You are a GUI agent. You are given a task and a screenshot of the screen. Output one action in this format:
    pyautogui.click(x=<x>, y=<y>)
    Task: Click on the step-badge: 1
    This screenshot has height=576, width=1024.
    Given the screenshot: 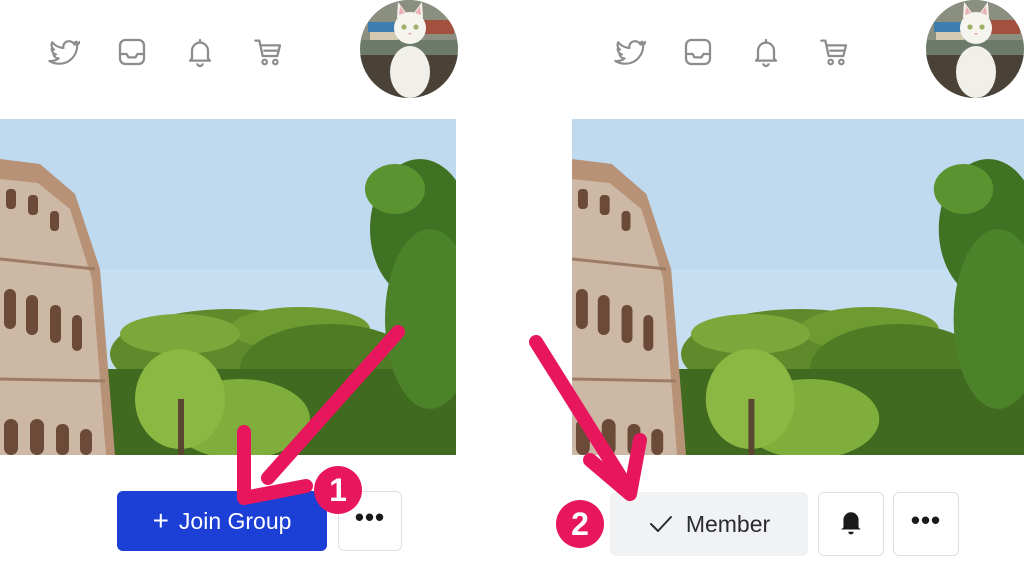 What is the action you would take?
    pyautogui.click(x=338, y=490)
    